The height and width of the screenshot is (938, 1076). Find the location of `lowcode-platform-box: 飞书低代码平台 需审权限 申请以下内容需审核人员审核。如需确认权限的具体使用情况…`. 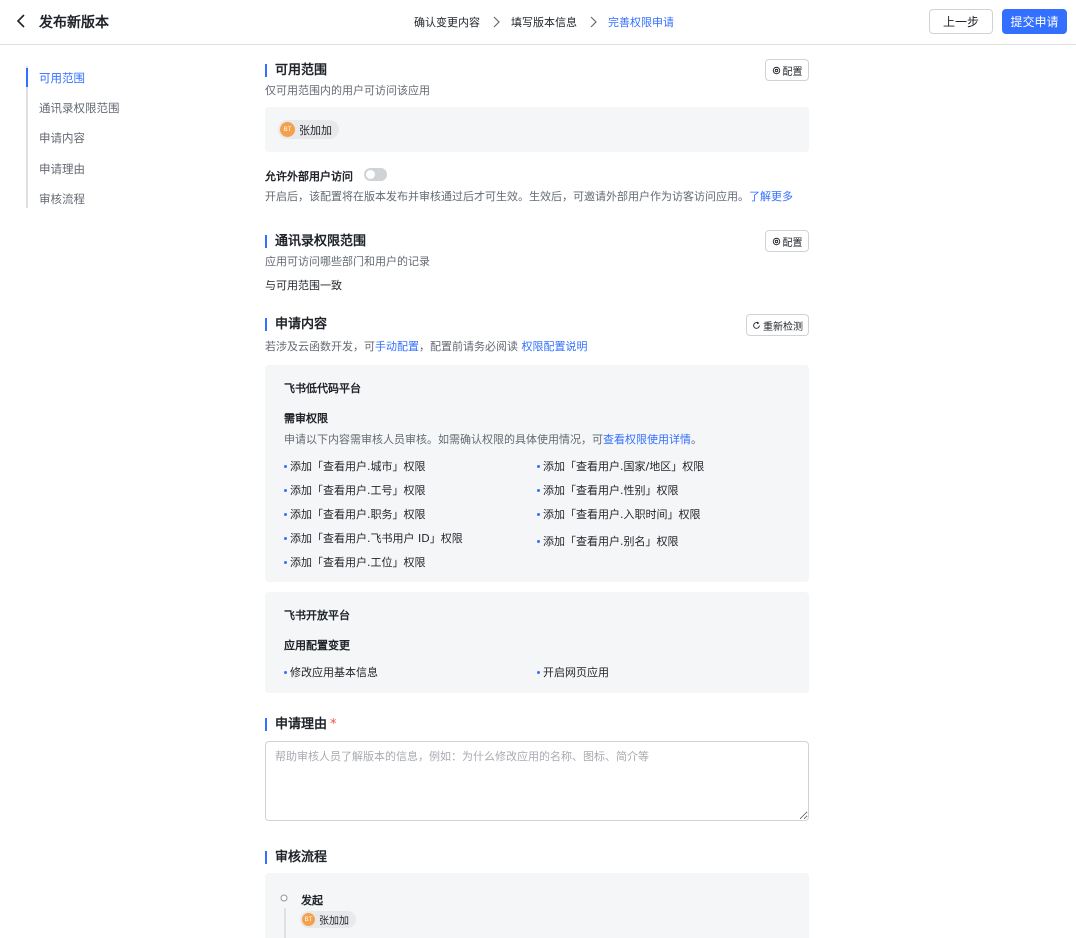

lowcode-platform-box: 飞书低代码平台 需审权限 申请以下内容需审核人员审核。如需确认权限的具体使用情况… is located at coordinates (537, 473).